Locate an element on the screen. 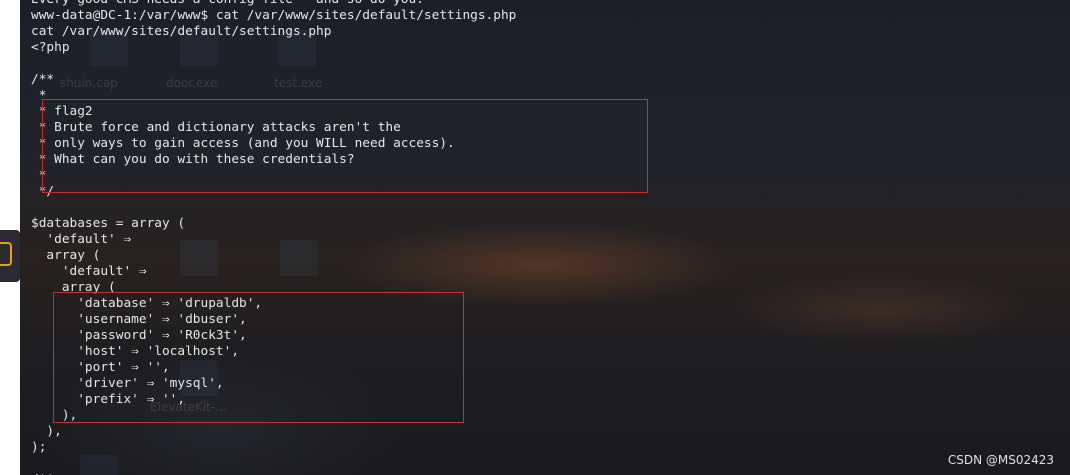 The width and height of the screenshot is (1070, 475). side-tab-icon is located at coordinates (6, 254).